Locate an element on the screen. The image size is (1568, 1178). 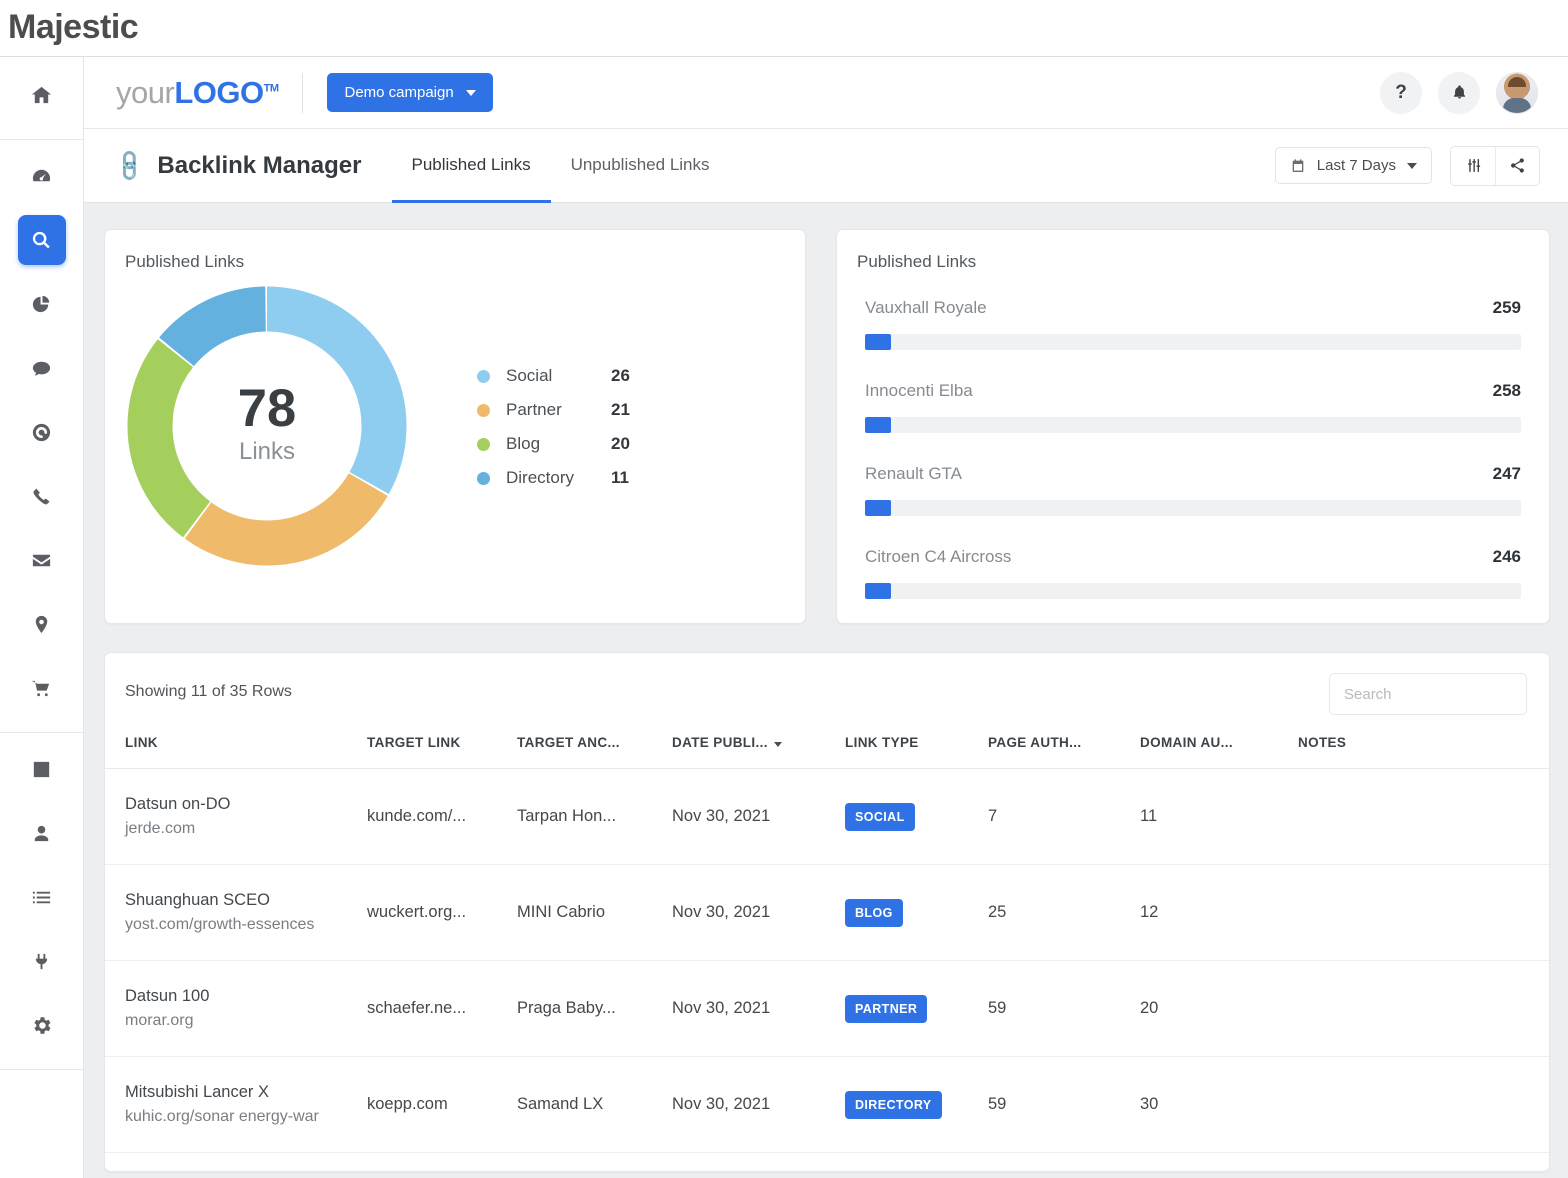
cell-domain-authority: 12 is located at coordinates (1219, 912).